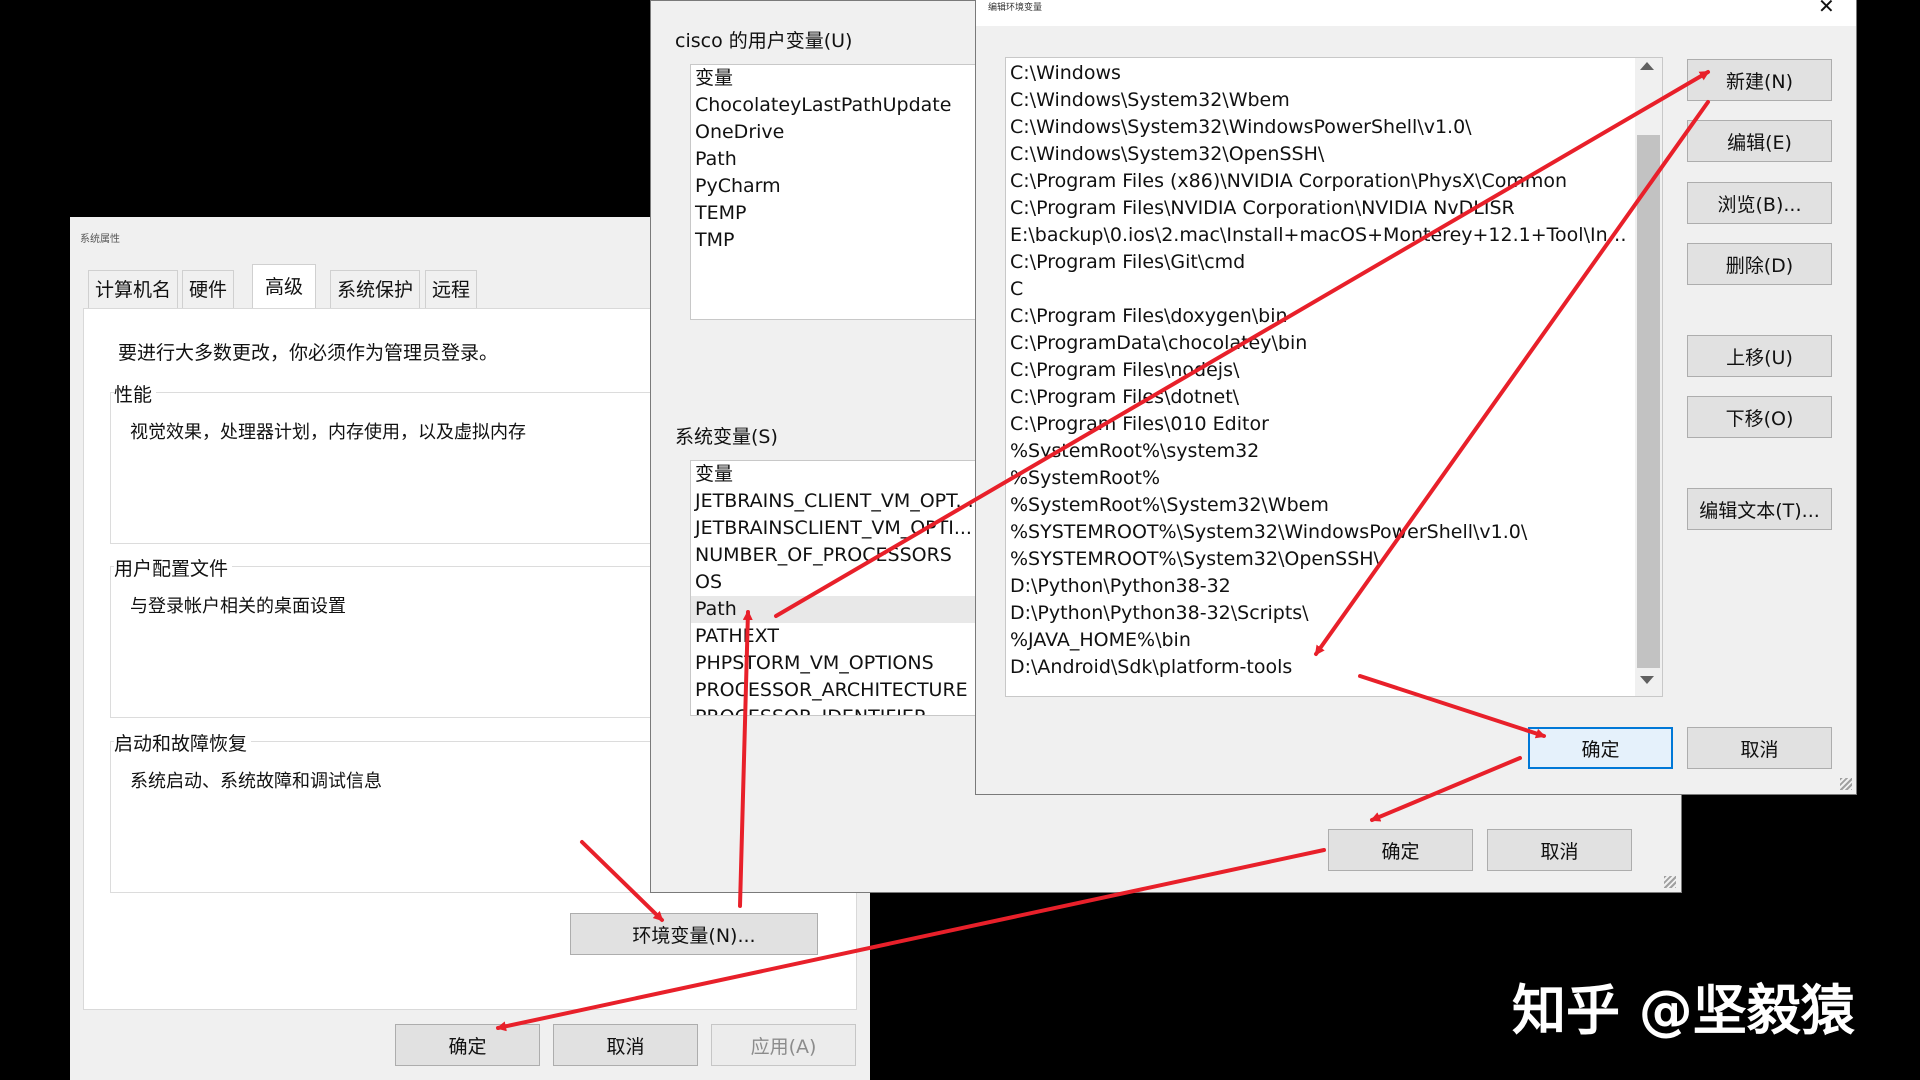 Image resolution: width=1920 pixels, height=1080 pixels. What do you see at coordinates (850, 105) in the screenshot?
I see `user-var-row: ChocolateyLastPathUpdate` at bounding box center [850, 105].